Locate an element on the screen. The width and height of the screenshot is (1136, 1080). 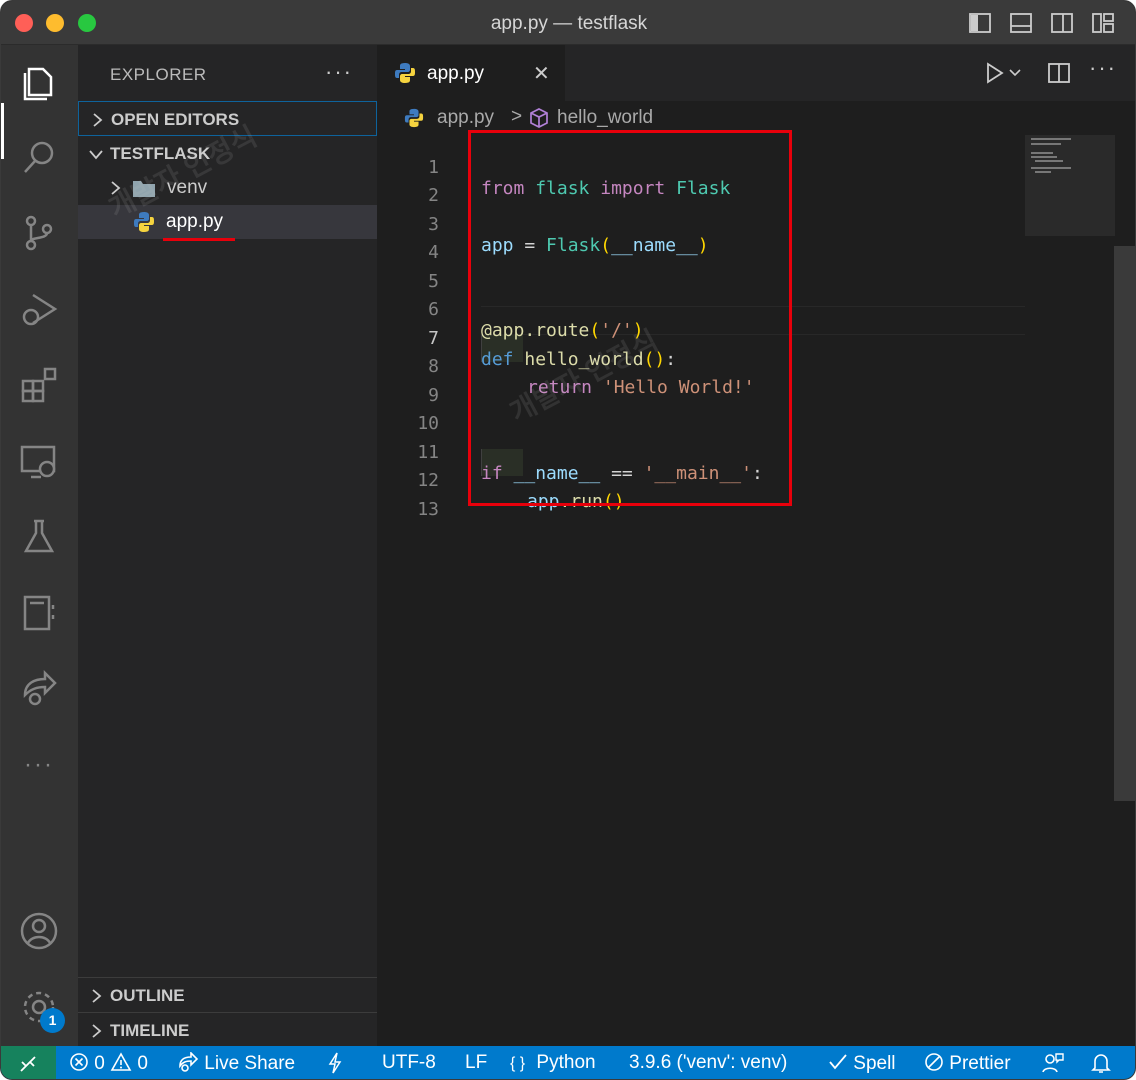
method-cube-icon is located at coordinates (539, 118).